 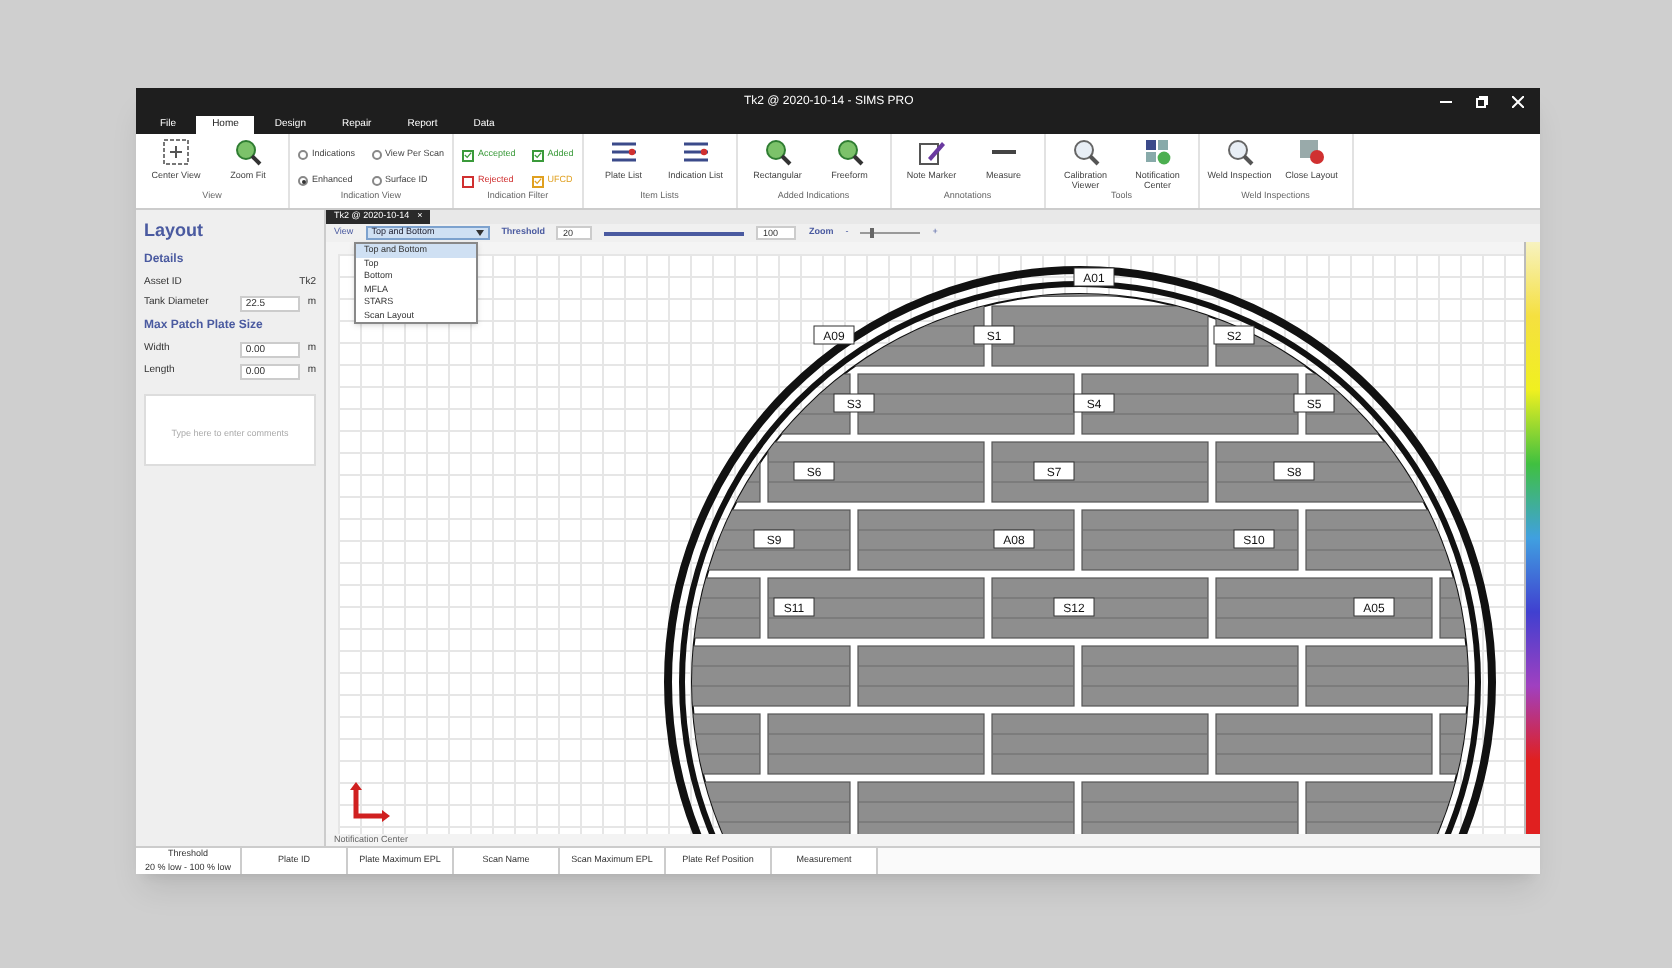 What do you see at coordinates (175, 231) in the screenshot?
I see `panel-title: Layout` at bounding box center [175, 231].